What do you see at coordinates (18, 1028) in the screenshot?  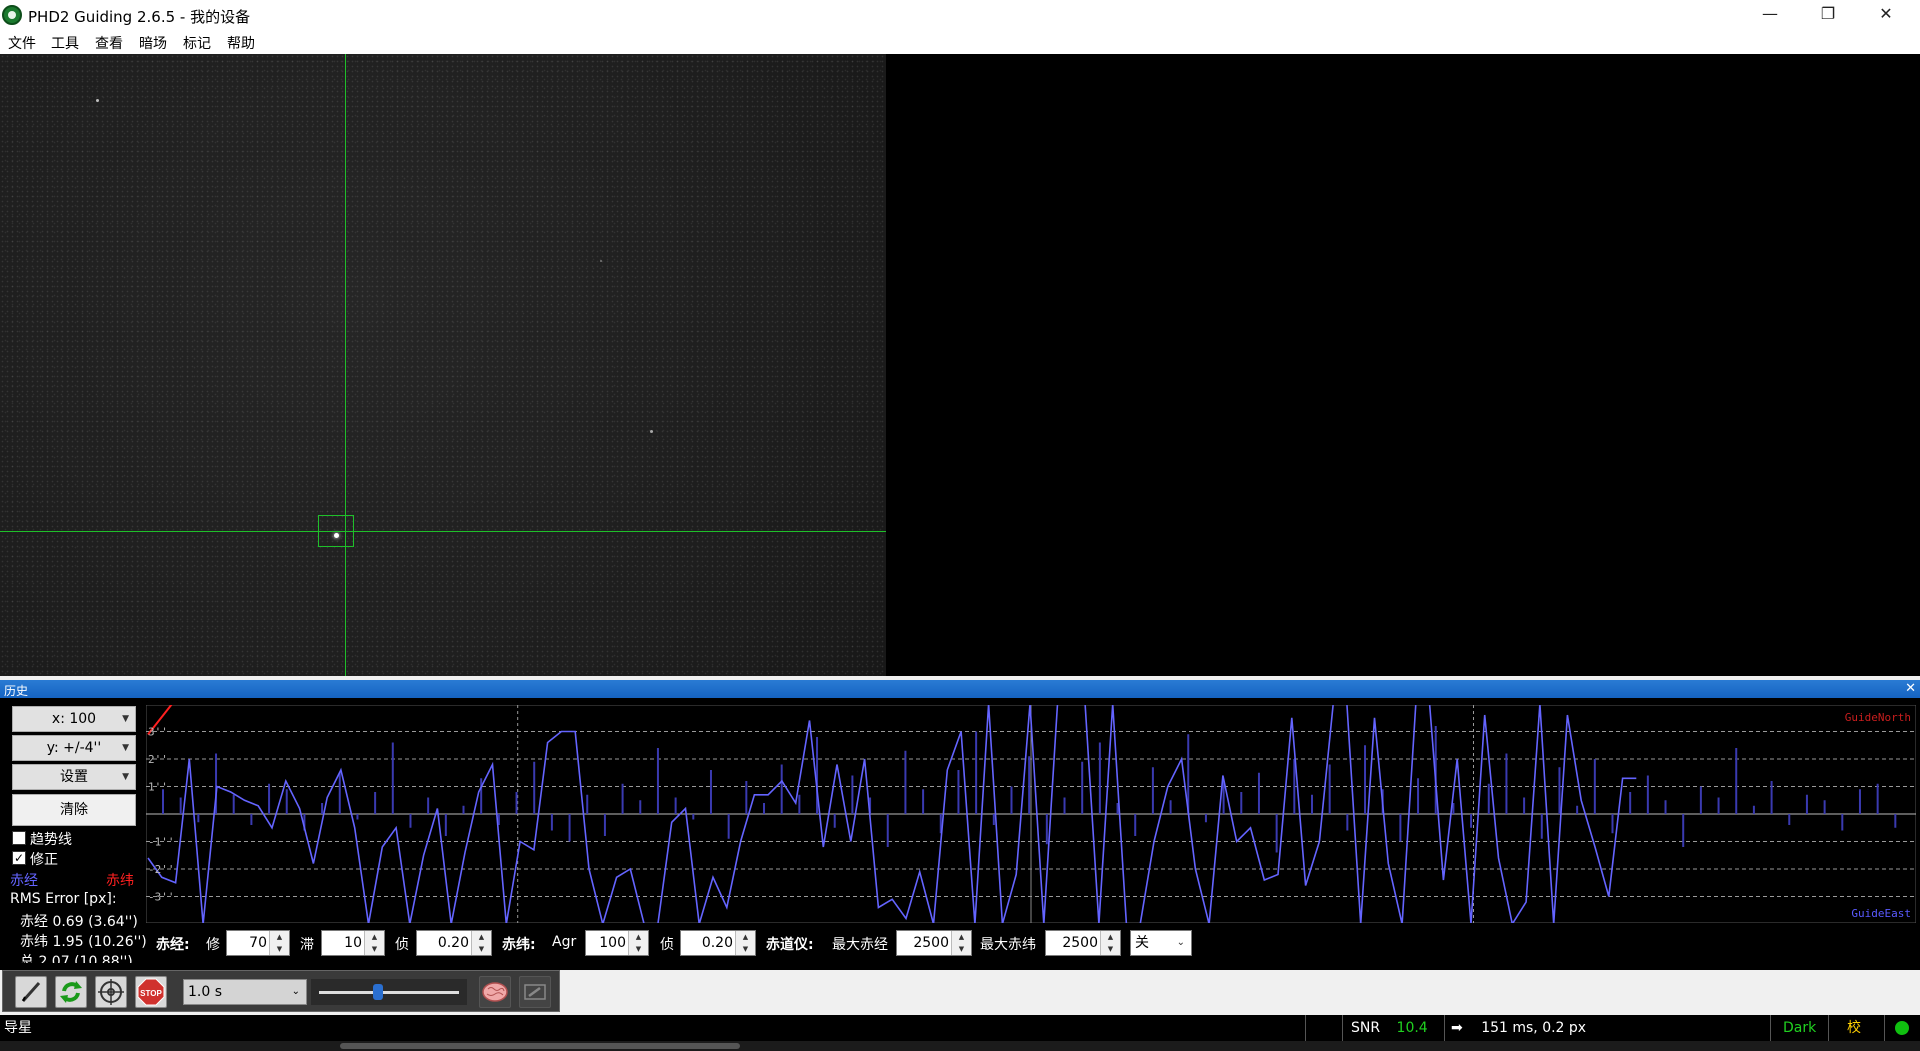 I see `status-message: 导星` at bounding box center [18, 1028].